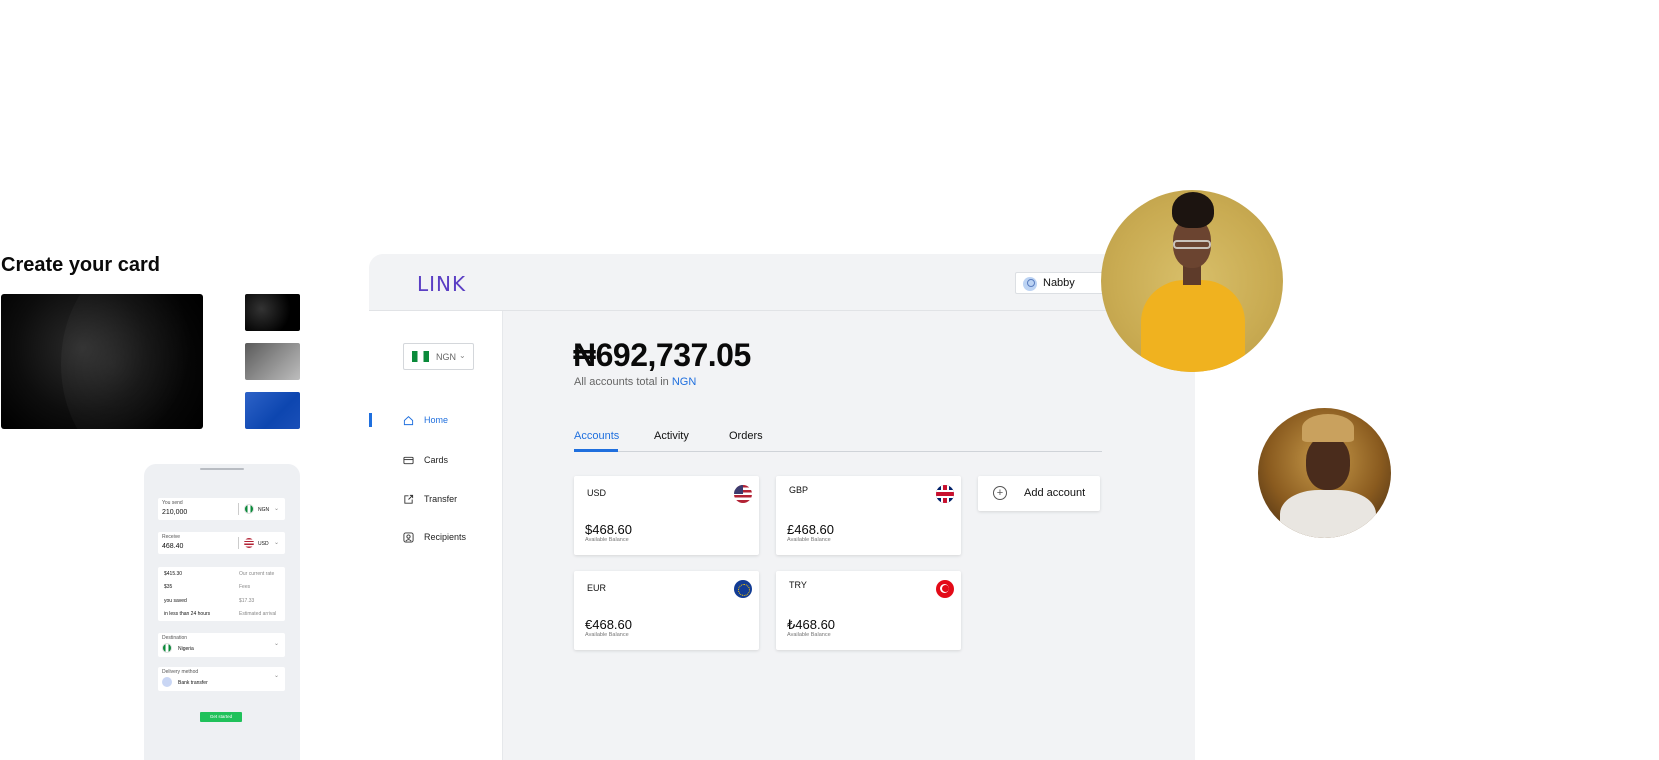  Describe the element at coordinates (597, 588) in the screenshot. I see `account-currency: EUR` at that location.